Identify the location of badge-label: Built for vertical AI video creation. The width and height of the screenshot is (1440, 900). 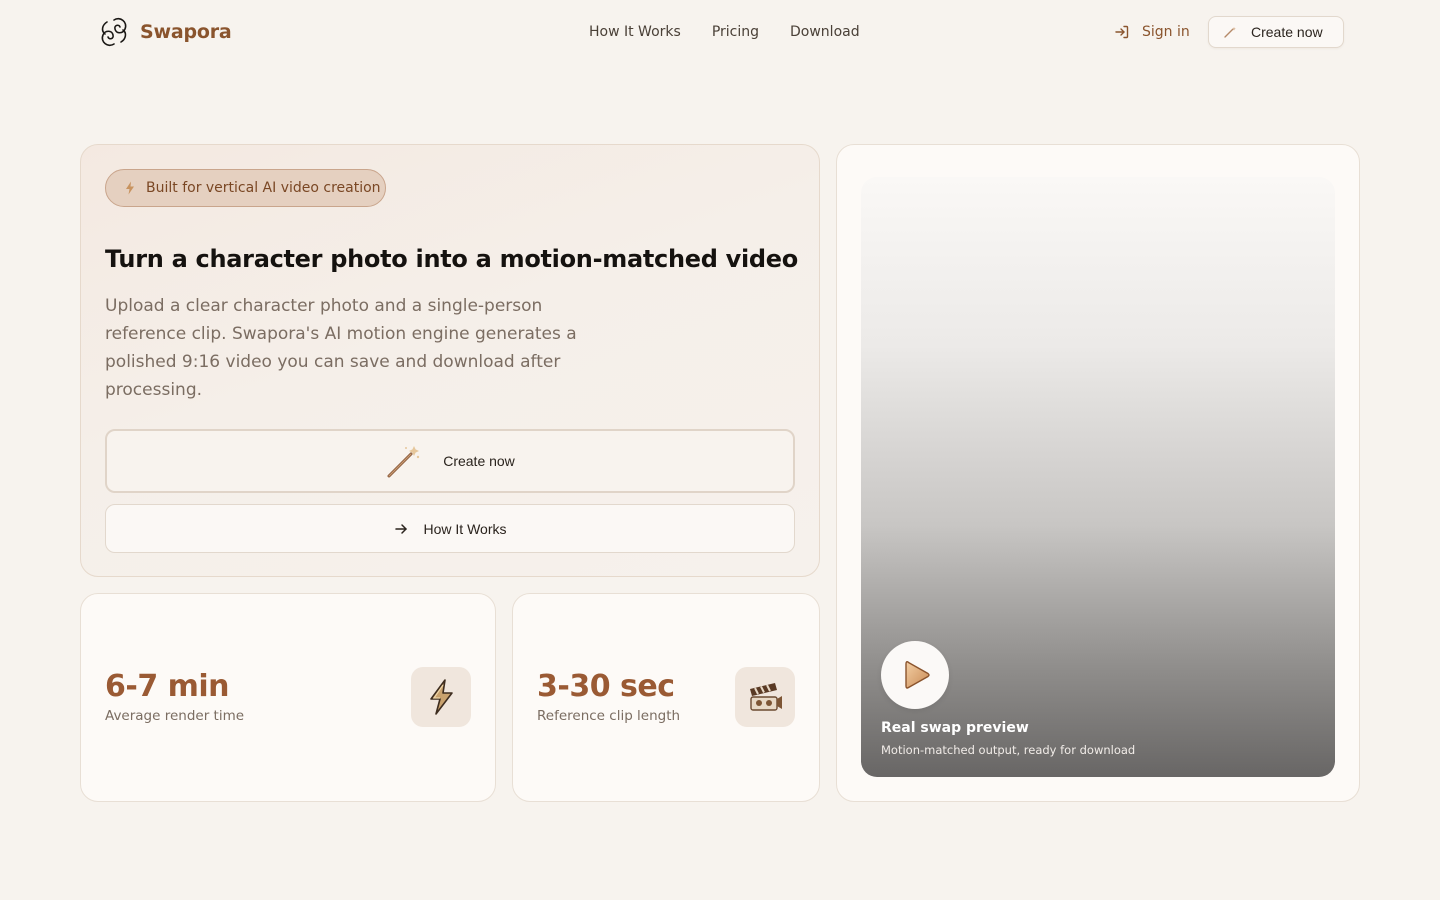
(263, 188).